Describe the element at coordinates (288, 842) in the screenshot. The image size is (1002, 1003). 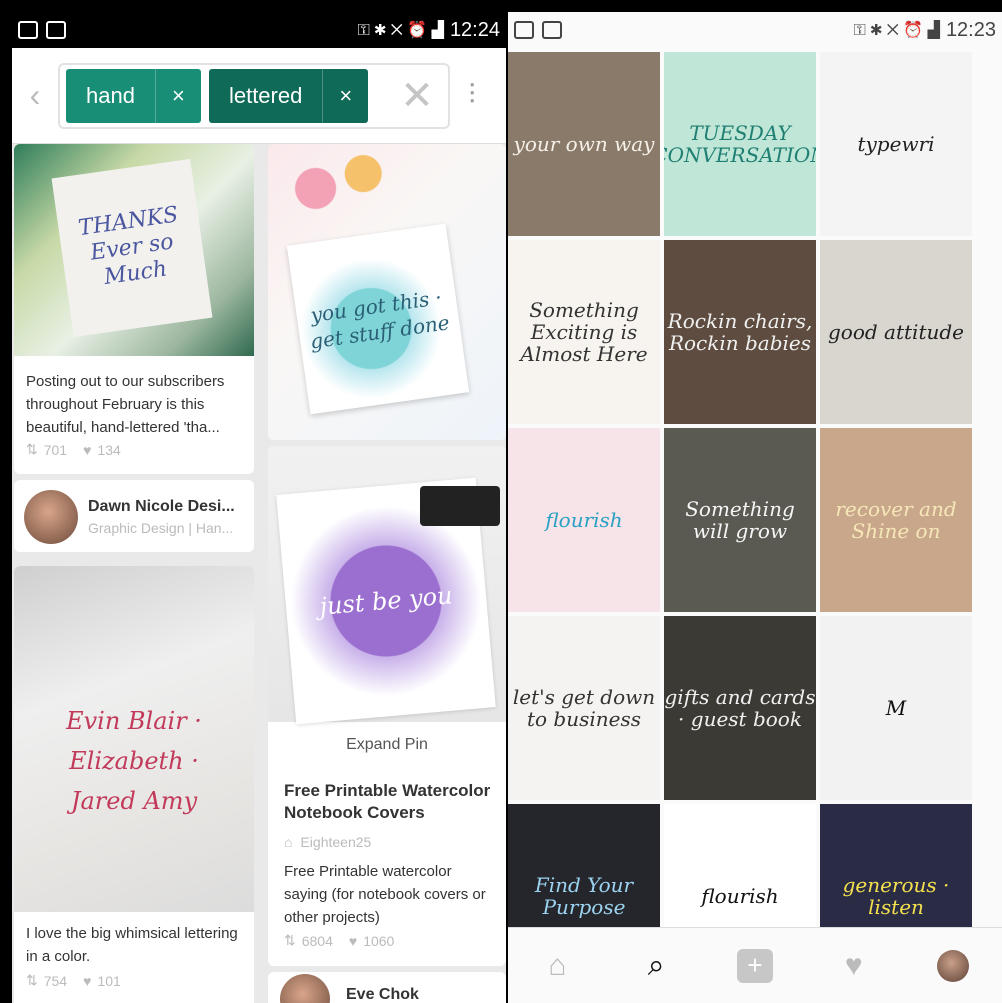
I see `house-icon: ⌂` at that location.